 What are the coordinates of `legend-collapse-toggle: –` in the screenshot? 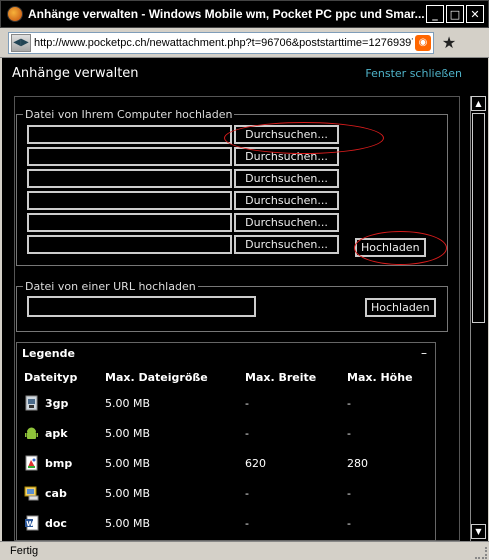 It's located at (424, 353).